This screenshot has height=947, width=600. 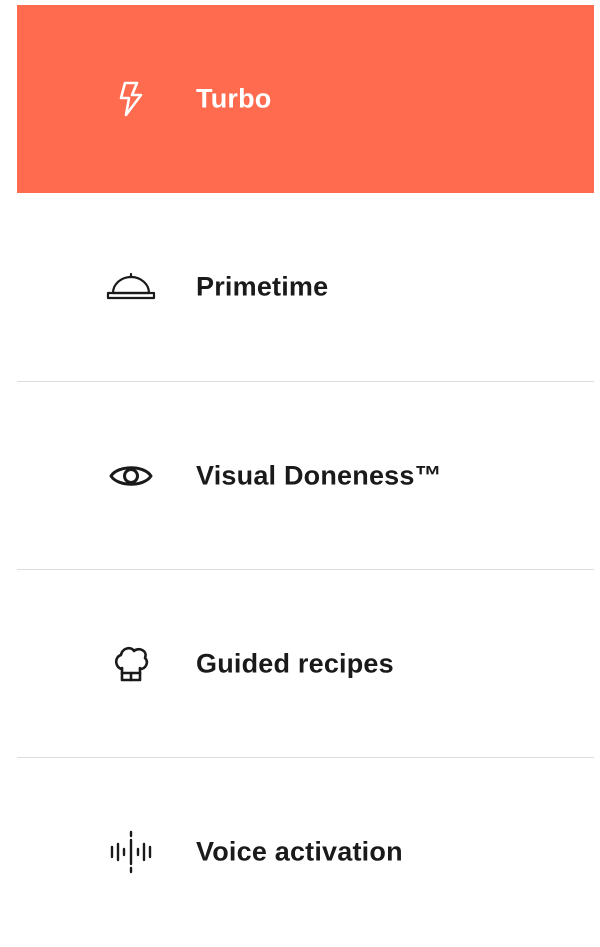 I want to click on menu-item-label: Primetime, so click(x=262, y=286).